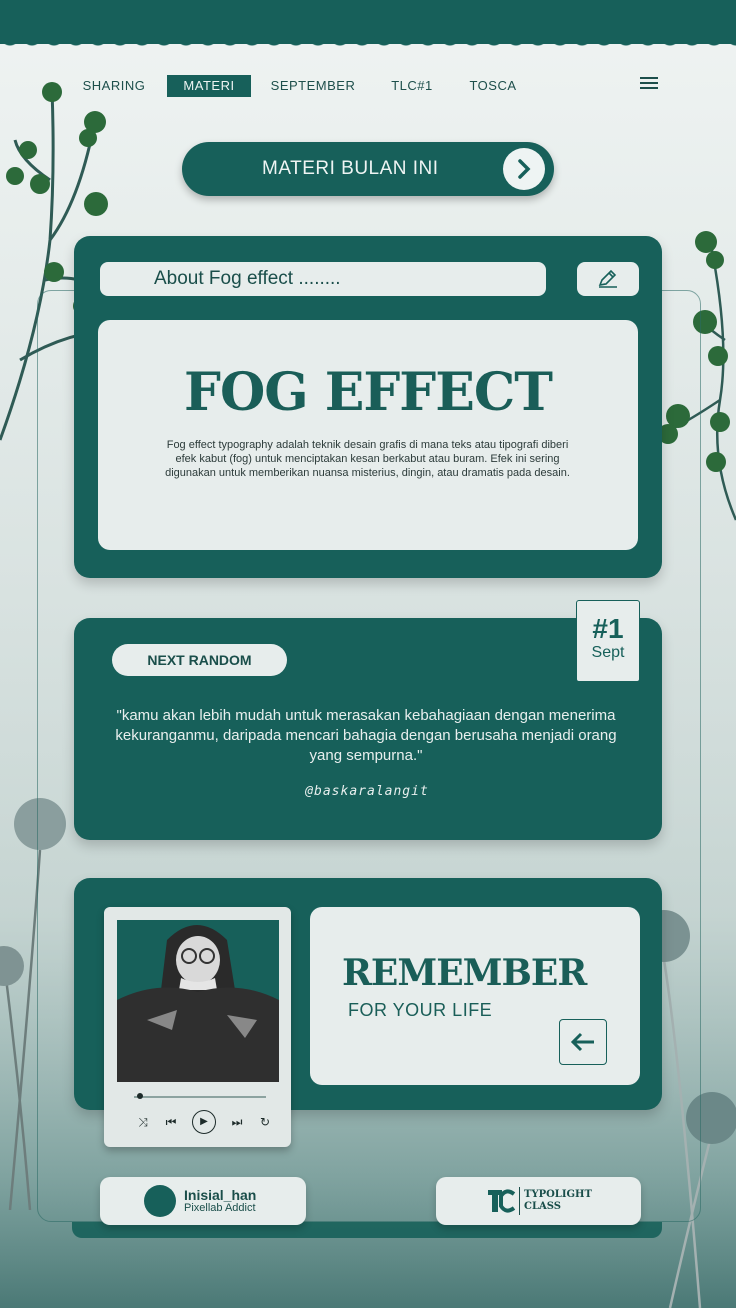  I want to click on class-label: TYPOLIGHT CLASS, so click(558, 1201).